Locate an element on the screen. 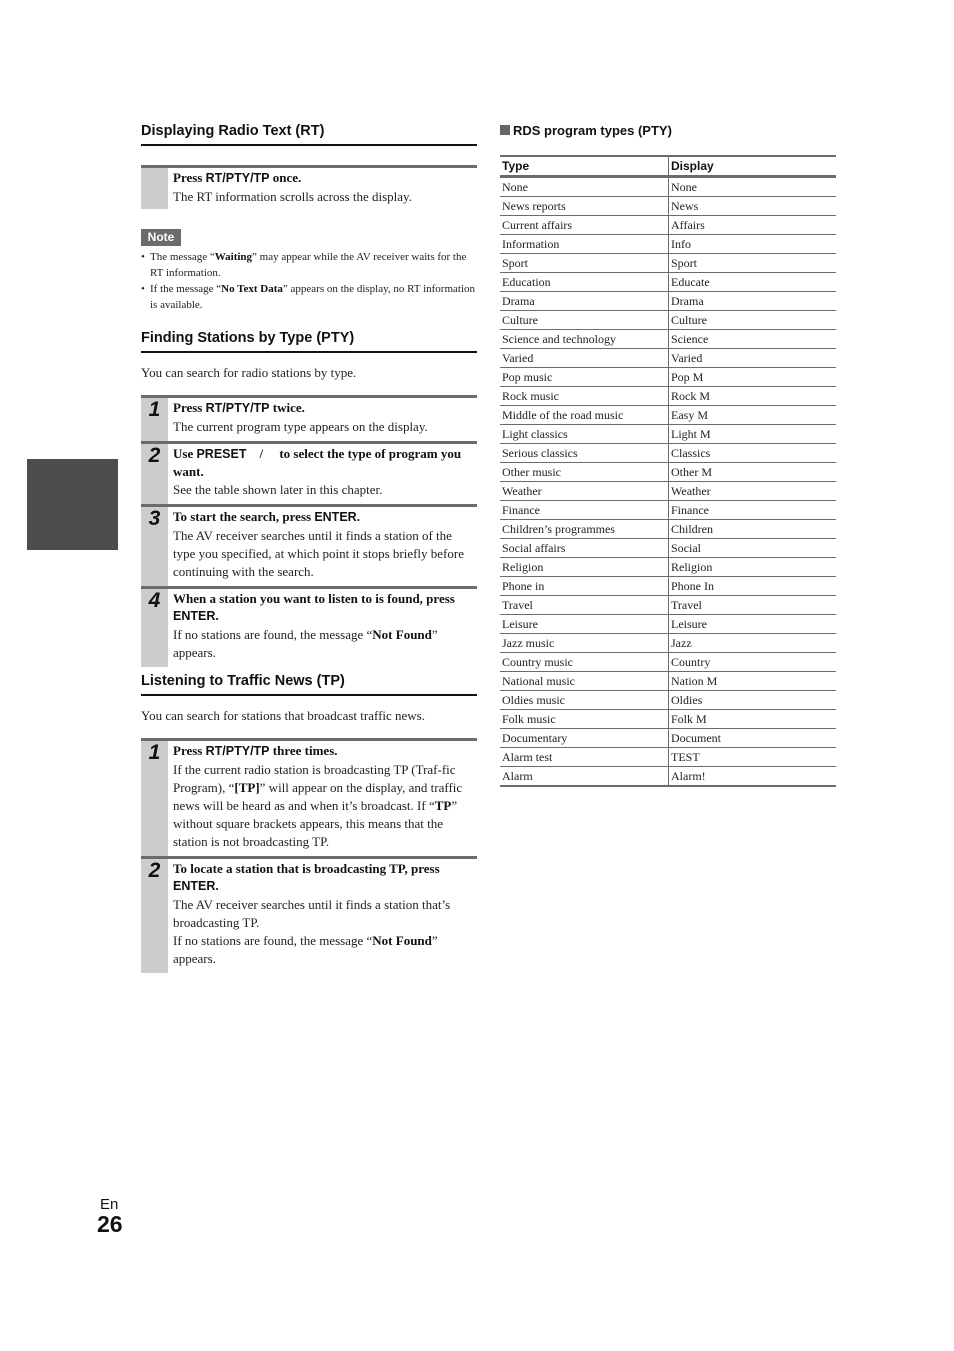 The height and width of the screenshot is (1351, 954). table-row: Serious classics Classics is located at coordinates (668, 453).